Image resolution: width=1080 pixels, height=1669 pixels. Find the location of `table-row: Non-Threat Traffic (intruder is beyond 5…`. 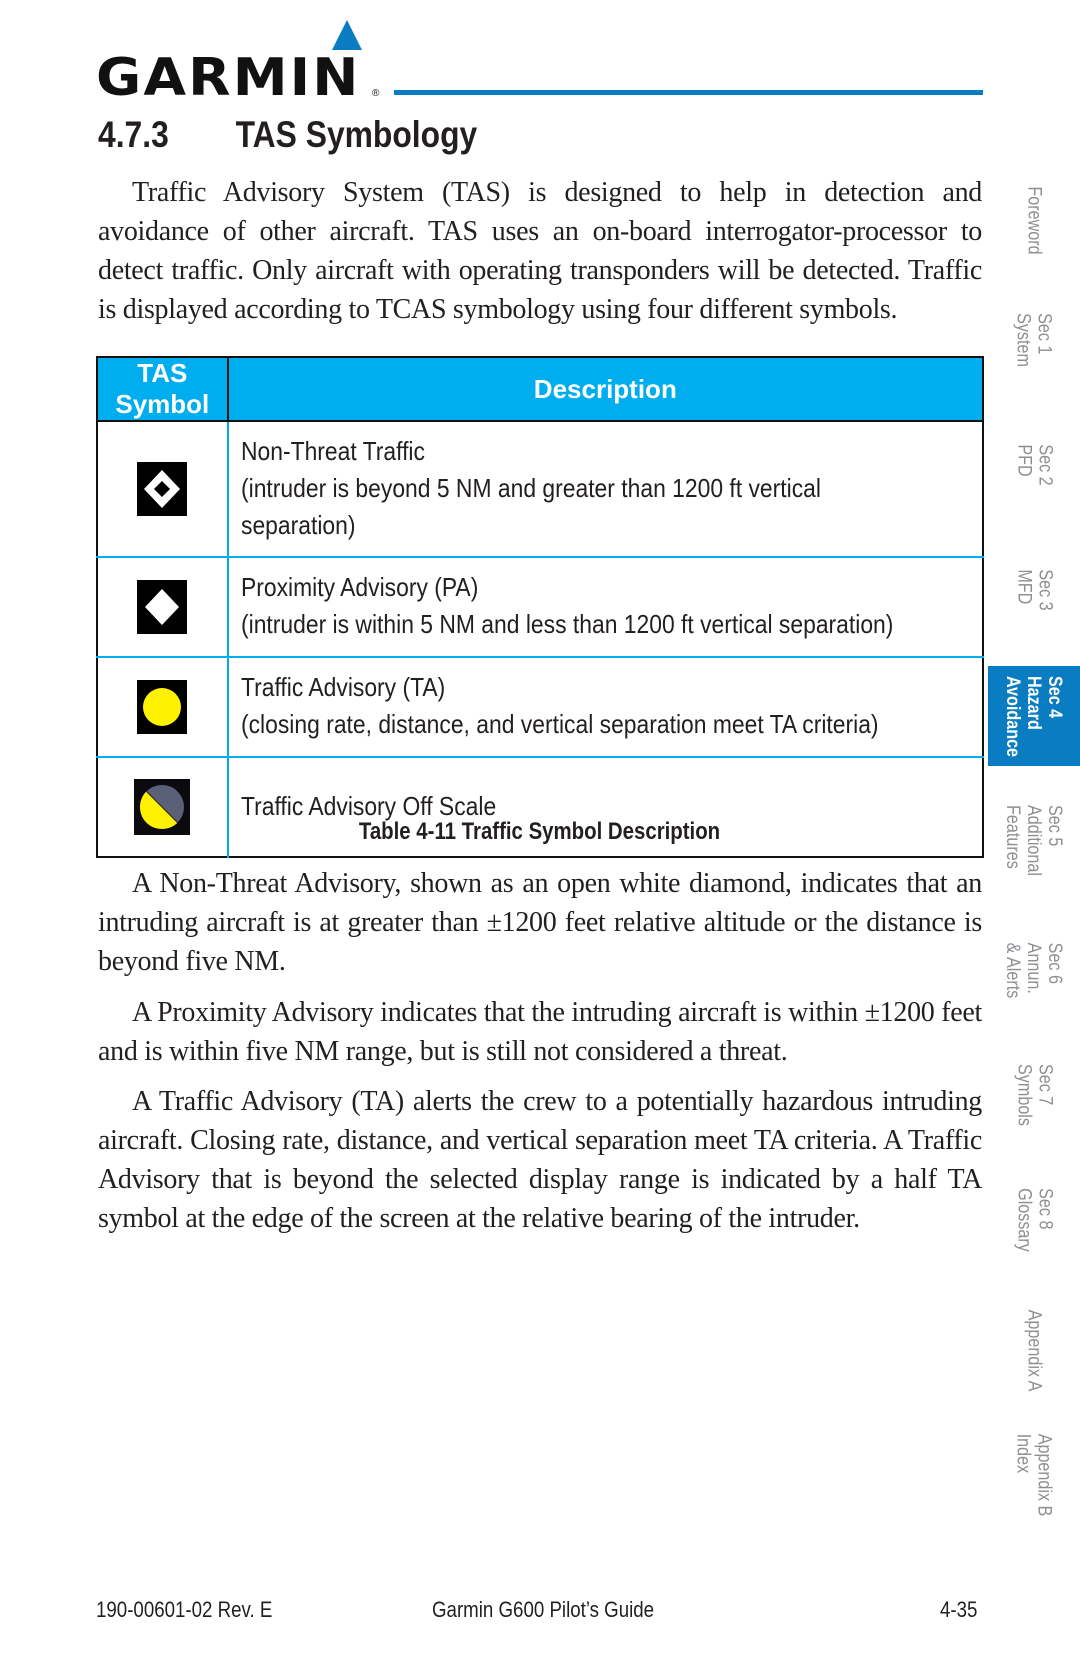

table-row: Non-Threat Traffic (intruder is beyond 5… is located at coordinates (540, 488).